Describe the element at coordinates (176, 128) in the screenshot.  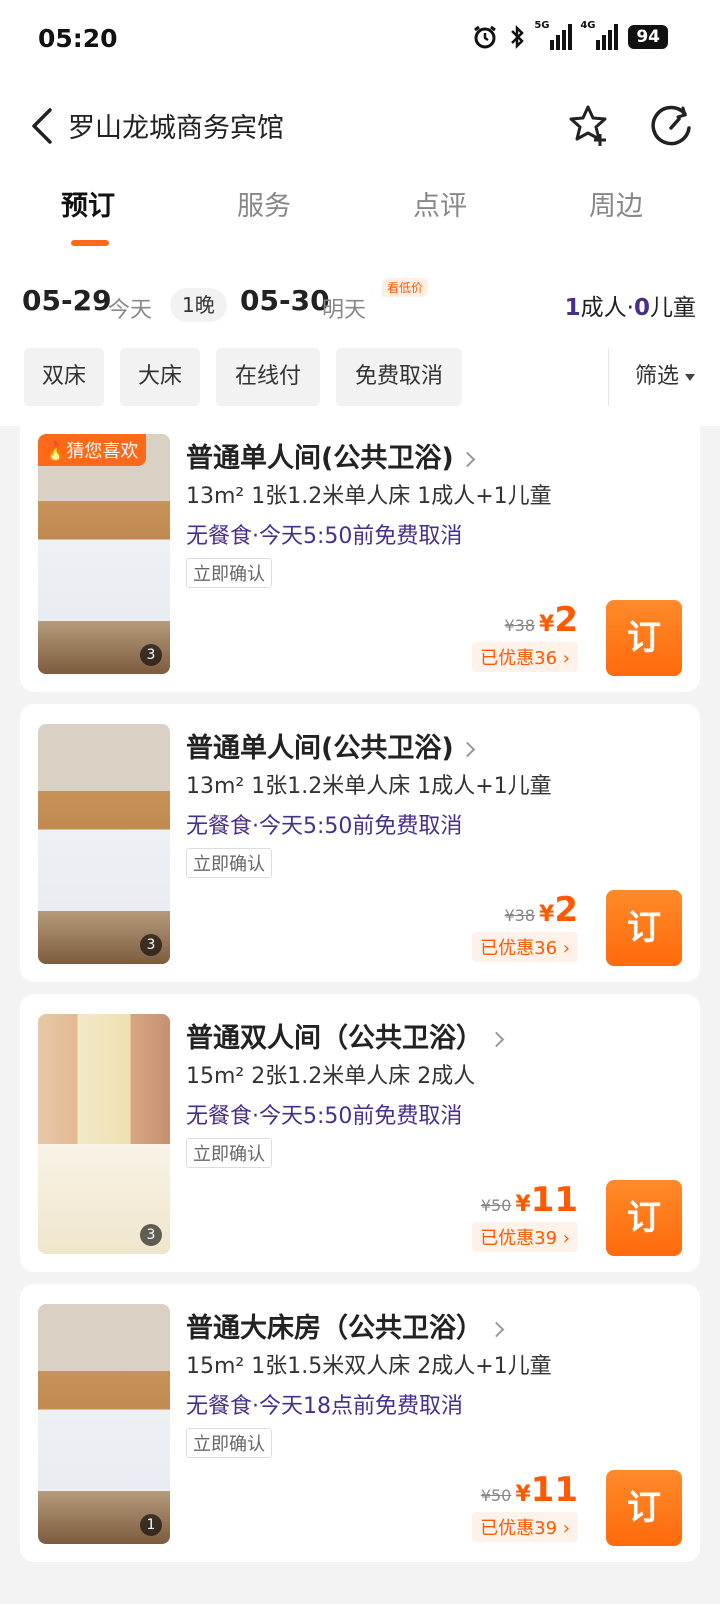
I see `hotel-title: 罗山龙城商务宾馆` at that location.